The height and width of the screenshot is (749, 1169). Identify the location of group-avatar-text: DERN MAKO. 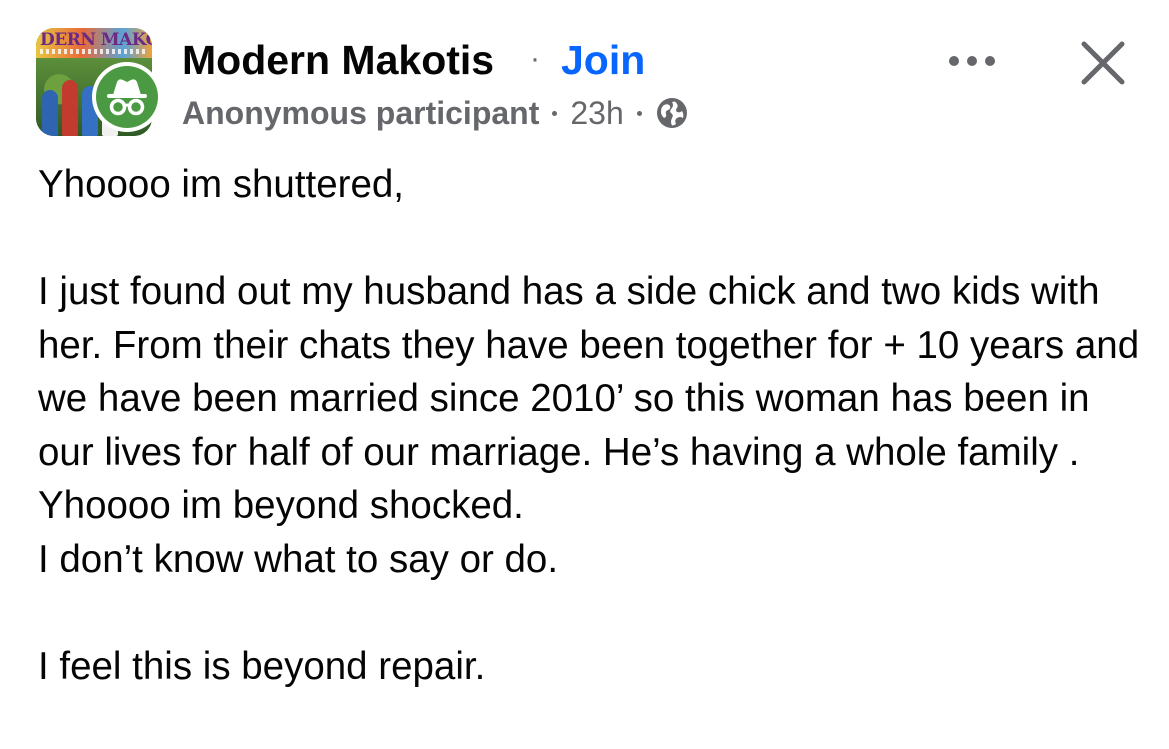
(96, 40).